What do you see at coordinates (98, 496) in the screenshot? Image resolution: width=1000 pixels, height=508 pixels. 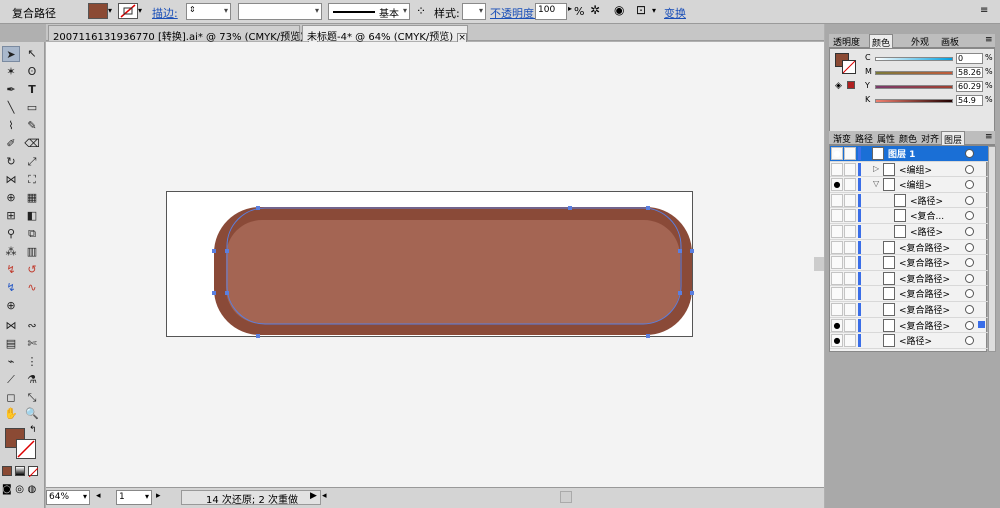 I see `previous-artboard-icon: ◂` at bounding box center [98, 496].